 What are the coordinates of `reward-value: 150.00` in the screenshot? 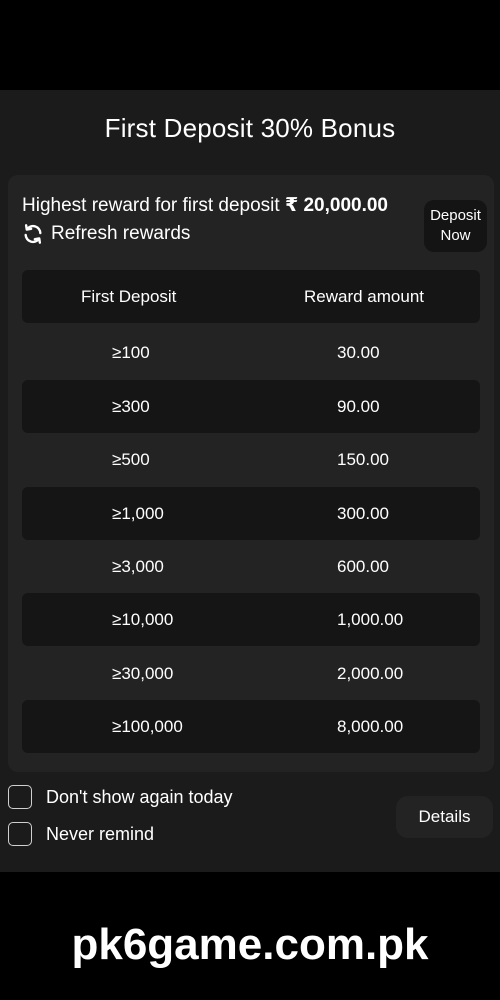 It's located at (363, 459).